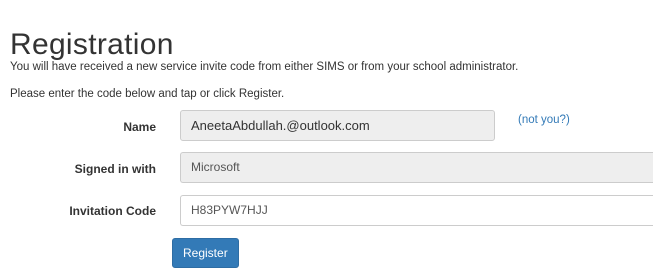 The height and width of the screenshot is (268, 653). What do you see at coordinates (416, 167) in the screenshot?
I see `signed-in-with-field: Microsoft` at bounding box center [416, 167].